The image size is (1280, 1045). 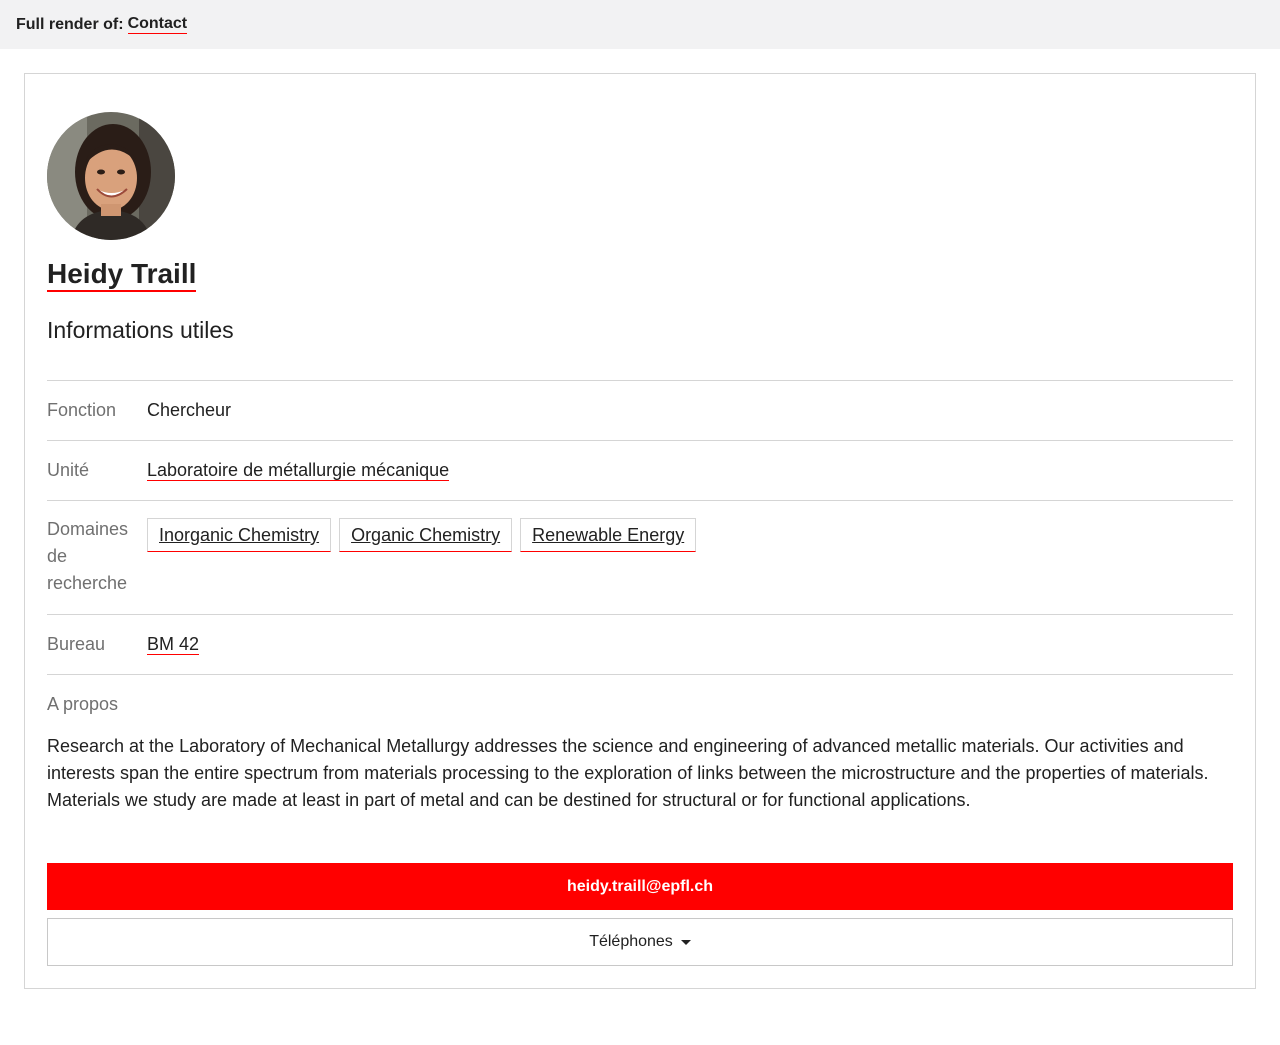 I want to click on avatar, so click(x=111, y=176).